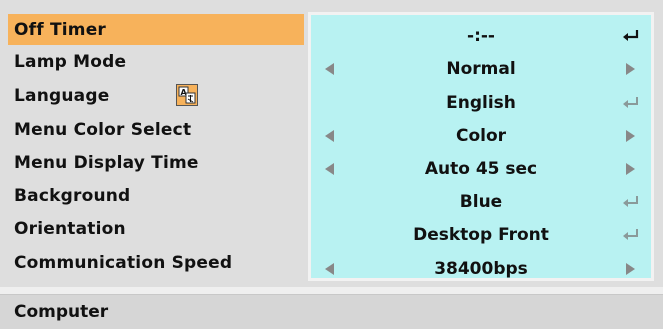 The height and width of the screenshot is (329, 663). I want to click on menu-item-label: Orientation, so click(70, 228).